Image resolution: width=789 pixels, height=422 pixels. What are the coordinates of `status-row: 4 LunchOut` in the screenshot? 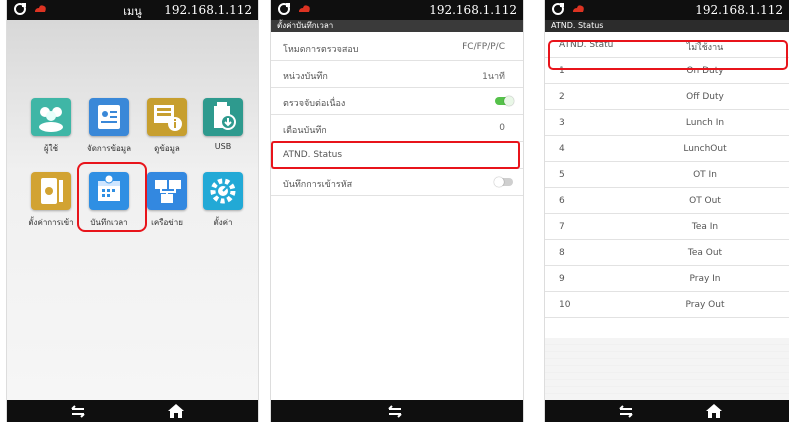 It's located at (667, 149).